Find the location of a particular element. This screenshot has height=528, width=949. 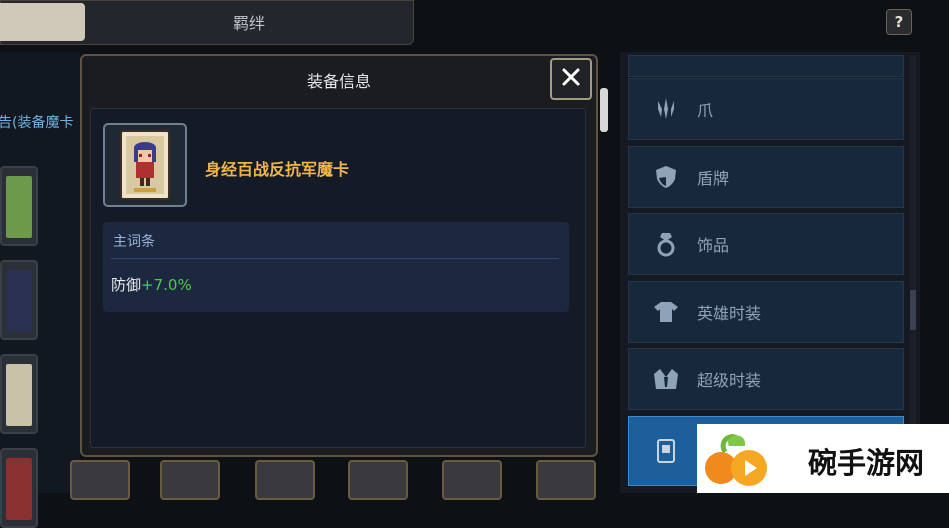

suit-icon is located at coordinates (666, 379).